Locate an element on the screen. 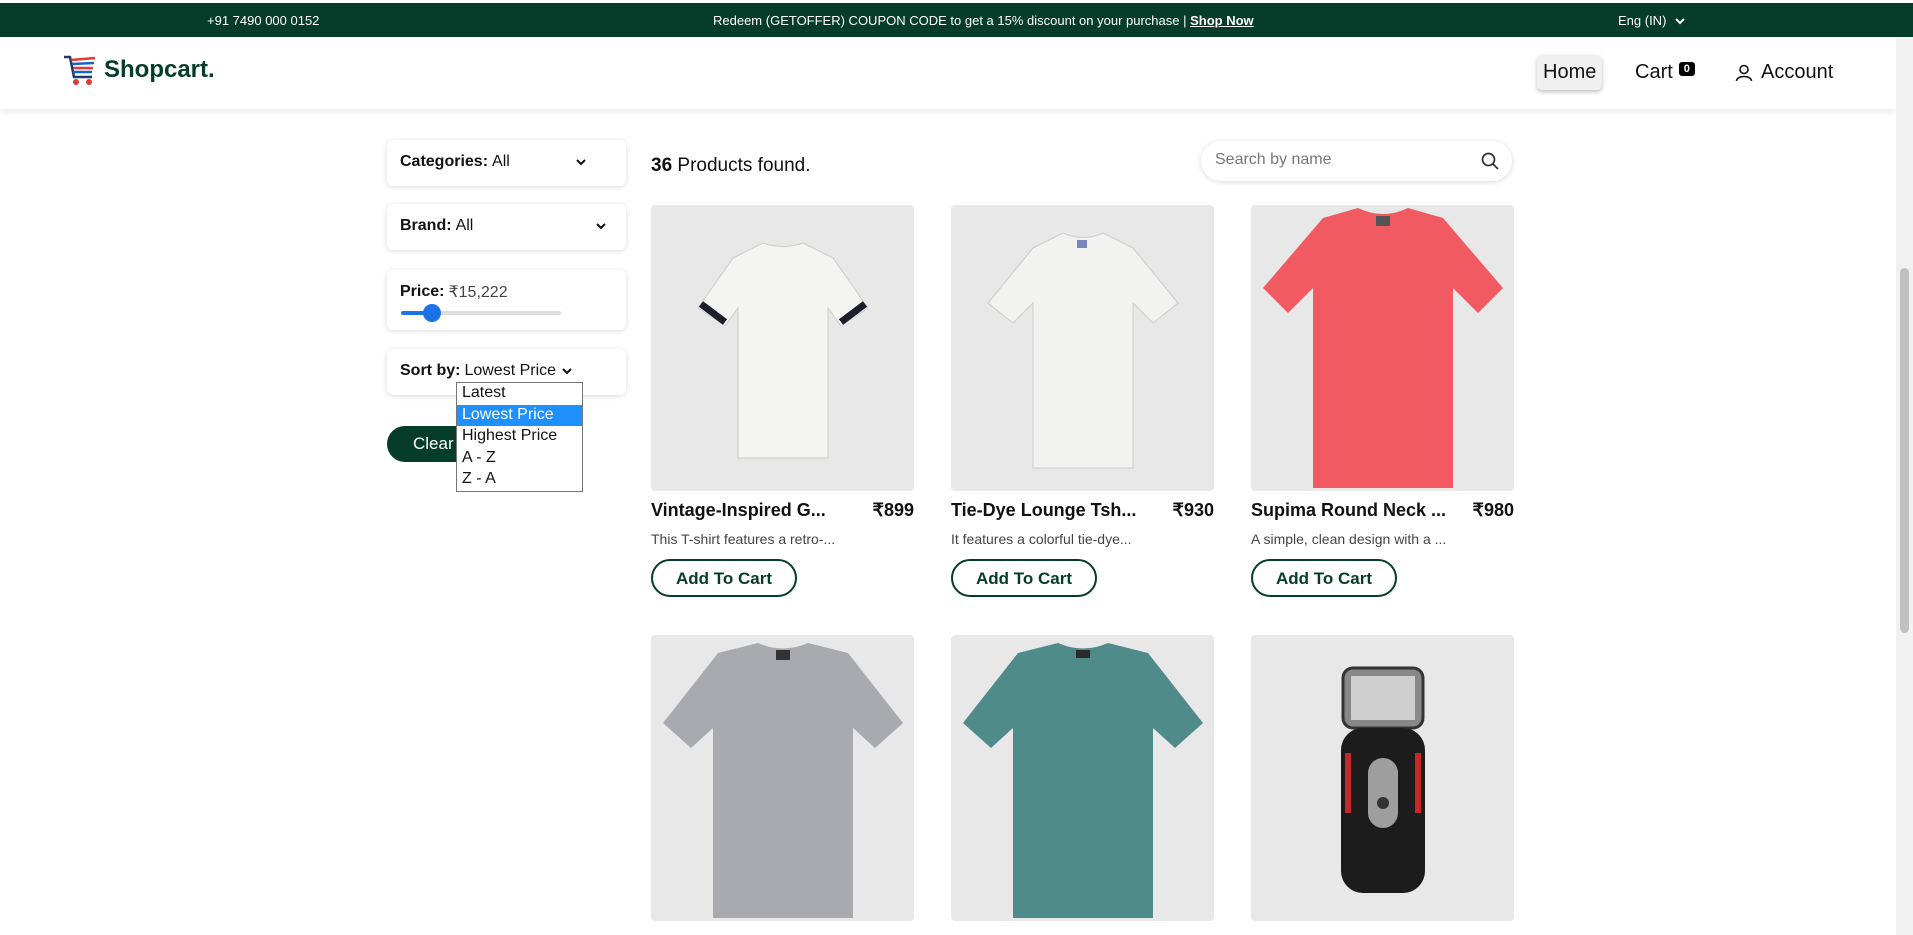  sort-option: Highest Price is located at coordinates (519, 437).